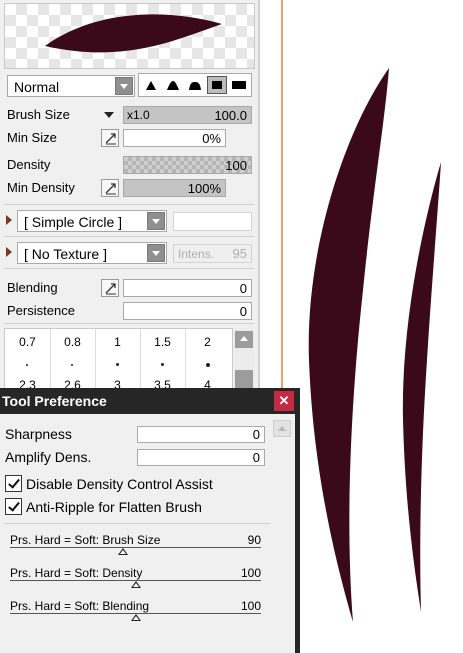 Image resolution: width=463 pixels, height=653 pixels. Describe the element at coordinates (135, 547) in the screenshot. I see `slider-brush-size-track` at that location.